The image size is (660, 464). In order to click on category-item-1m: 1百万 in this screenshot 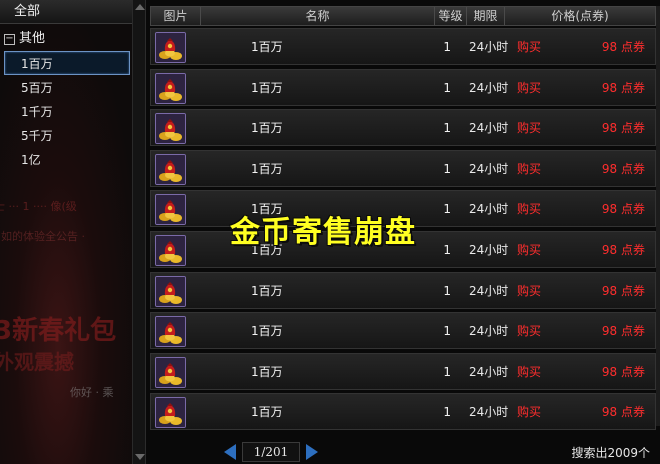, I will do `click(67, 63)`.